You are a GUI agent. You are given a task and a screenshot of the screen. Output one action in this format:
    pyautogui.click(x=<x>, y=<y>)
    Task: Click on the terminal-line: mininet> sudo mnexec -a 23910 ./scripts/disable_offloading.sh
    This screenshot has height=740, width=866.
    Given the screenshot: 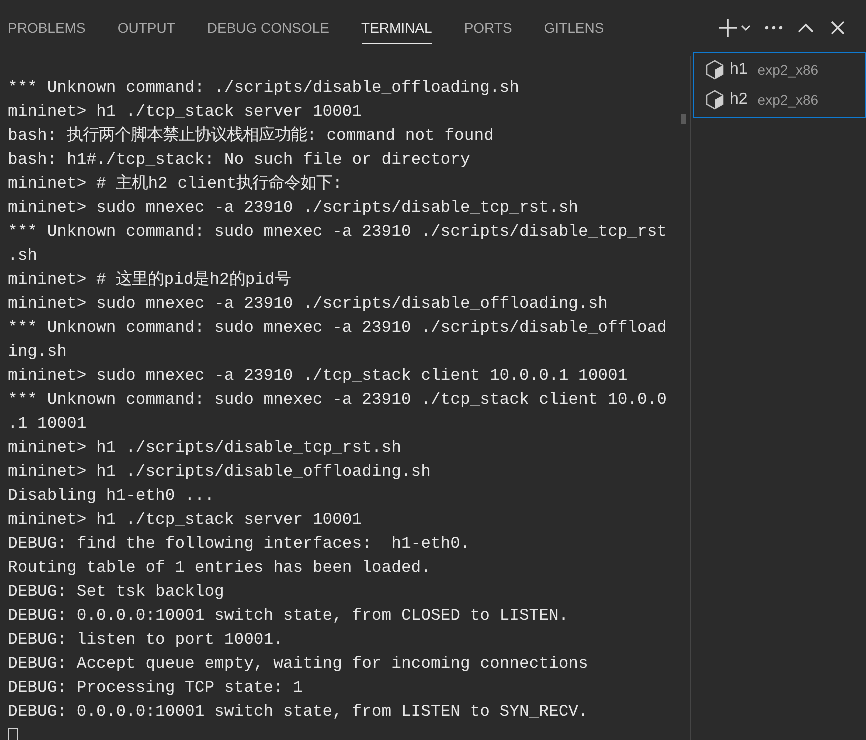 What is the action you would take?
    pyautogui.click(x=308, y=304)
    